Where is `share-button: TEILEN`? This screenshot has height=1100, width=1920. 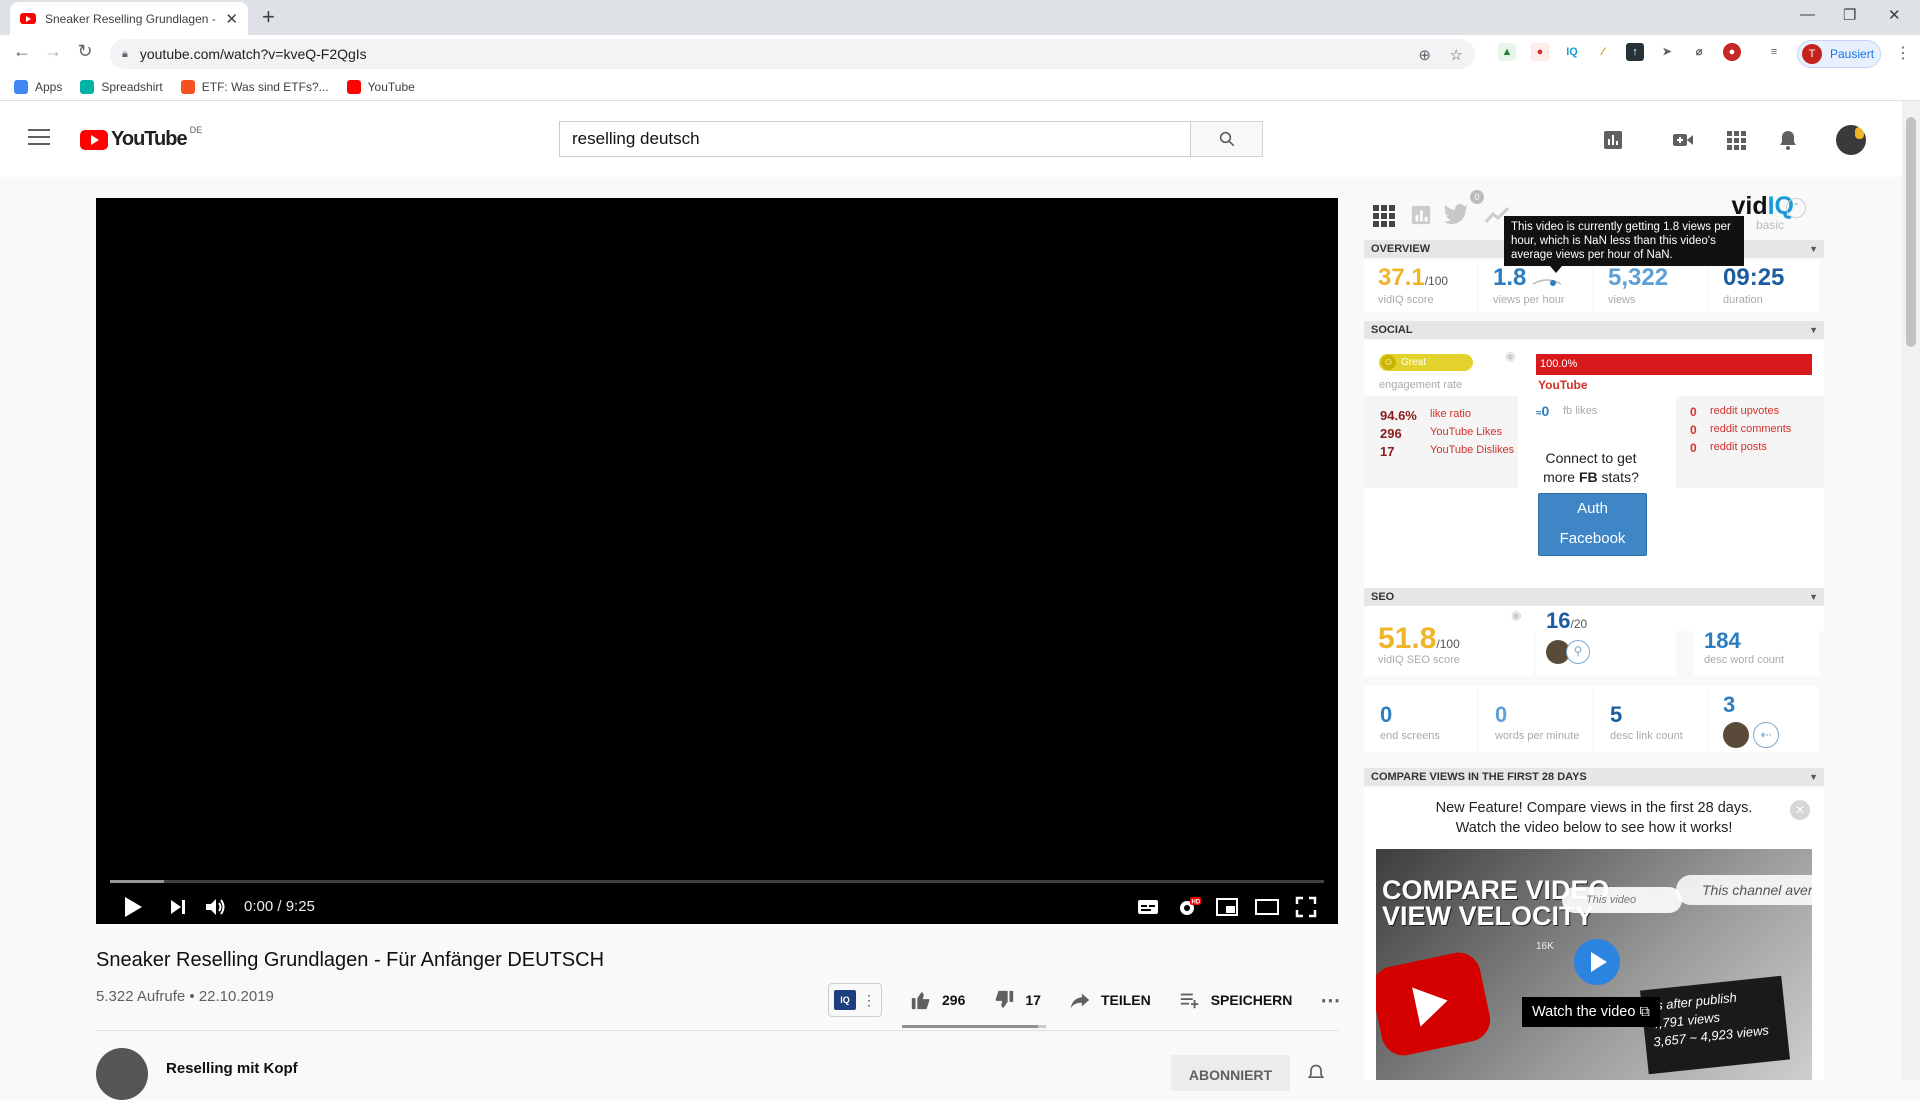
share-button: TEILEN is located at coordinates (1110, 1000).